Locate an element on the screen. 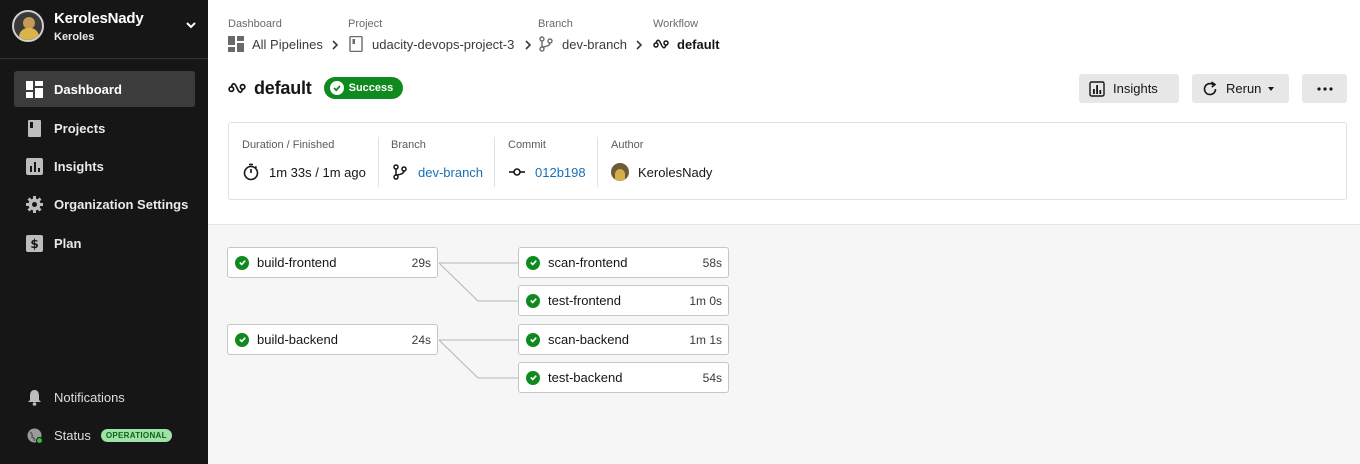  sidebar-divider is located at coordinates (104, 58).